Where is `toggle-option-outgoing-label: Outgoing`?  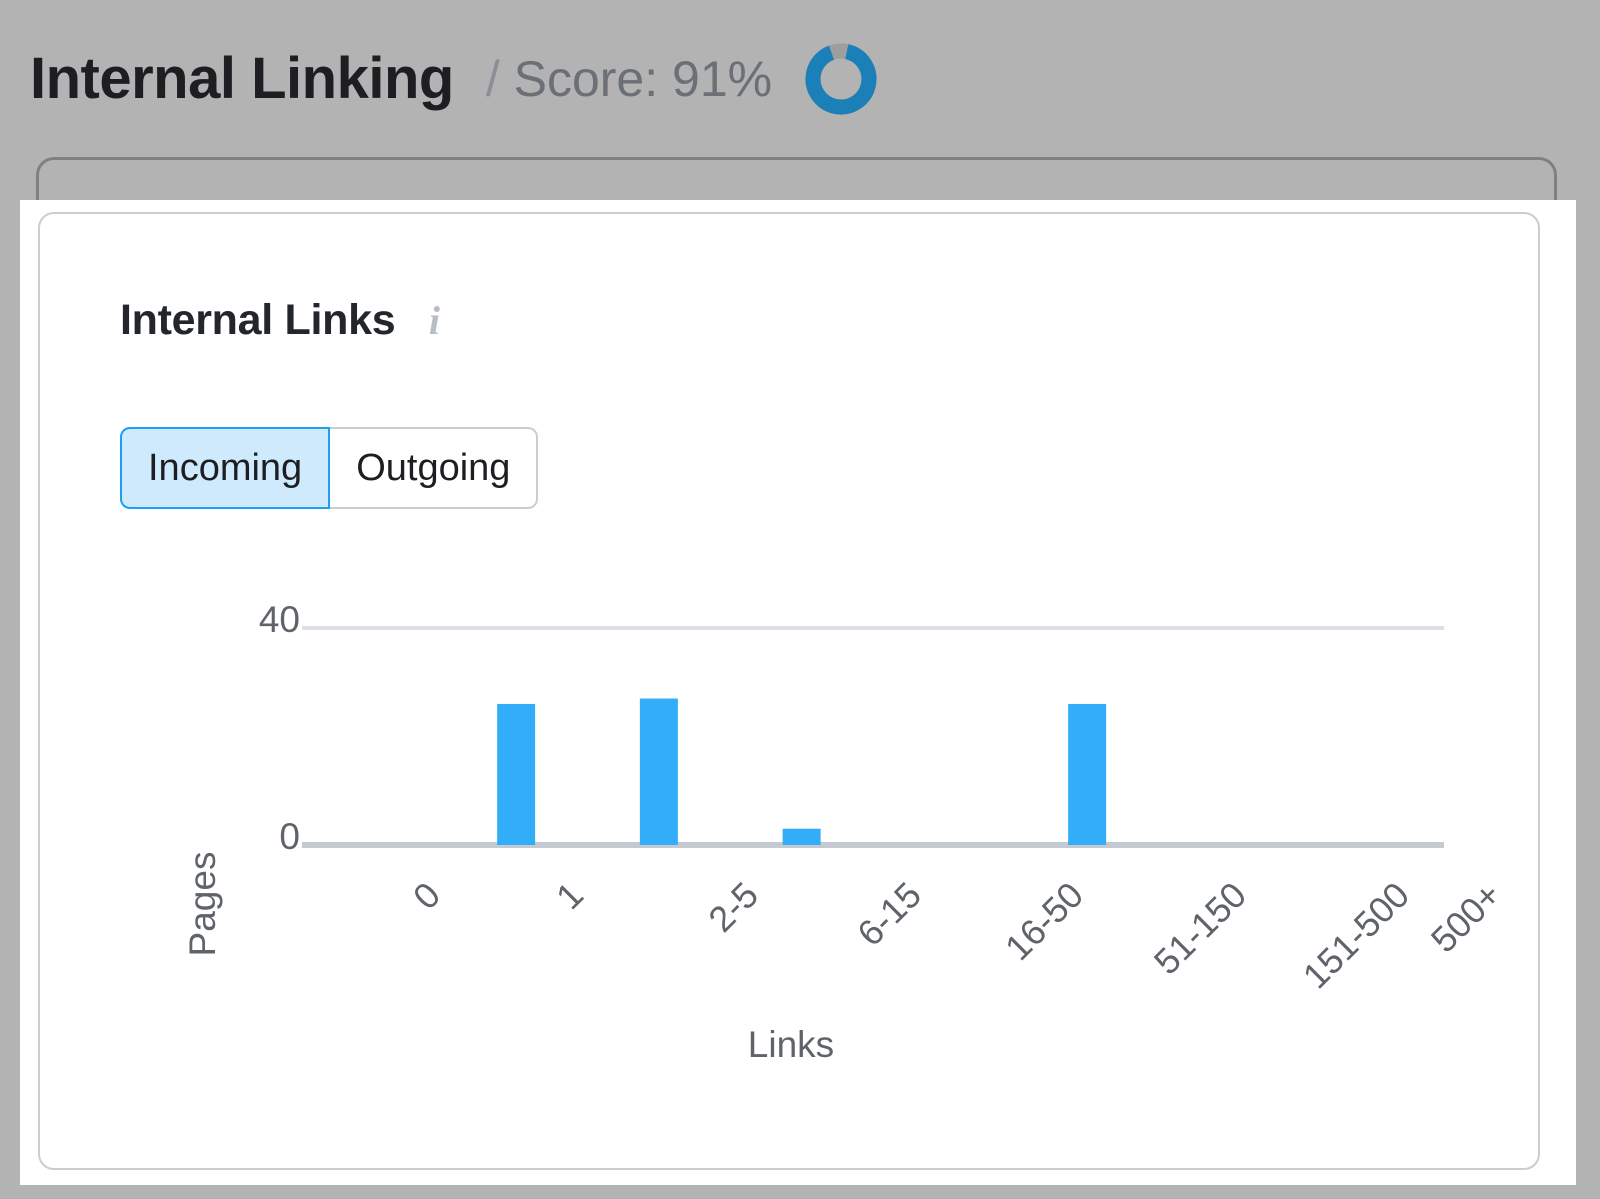
toggle-option-outgoing-label: Outgoing is located at coordinates (433, 467).